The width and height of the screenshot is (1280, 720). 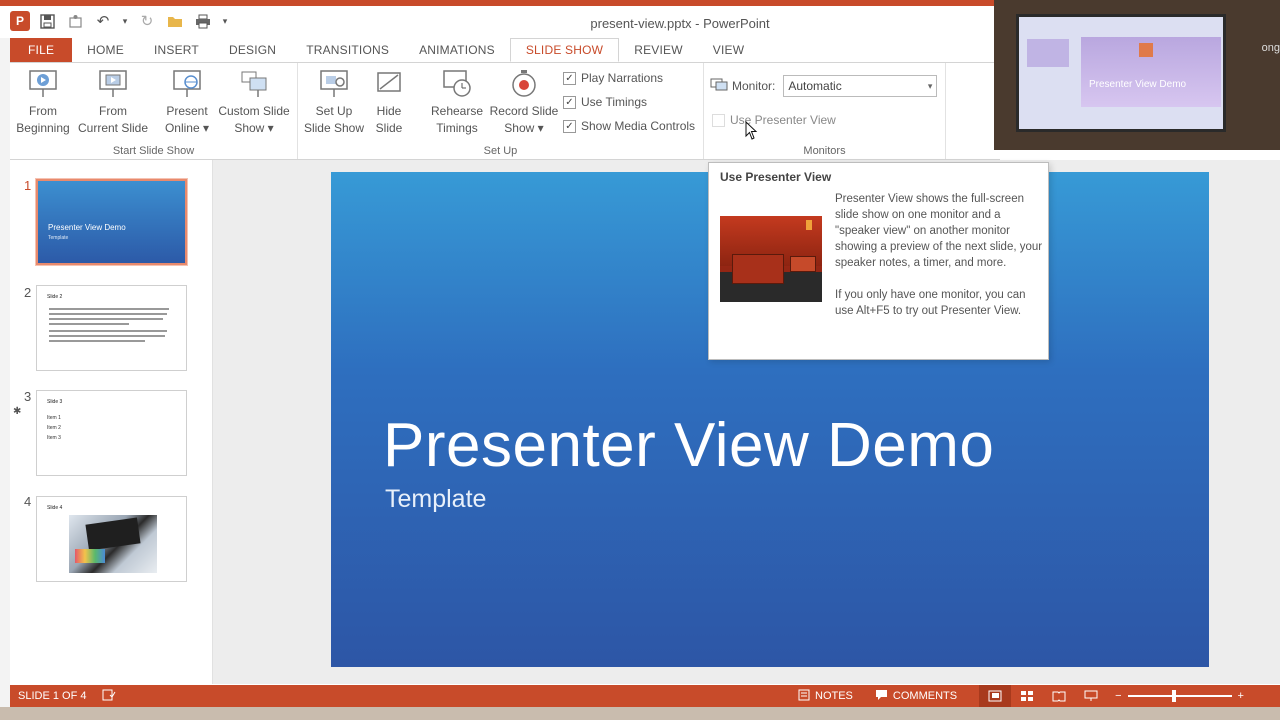 I want to click on from-beginning-label: From Beginning, so click(x=43, y=119).